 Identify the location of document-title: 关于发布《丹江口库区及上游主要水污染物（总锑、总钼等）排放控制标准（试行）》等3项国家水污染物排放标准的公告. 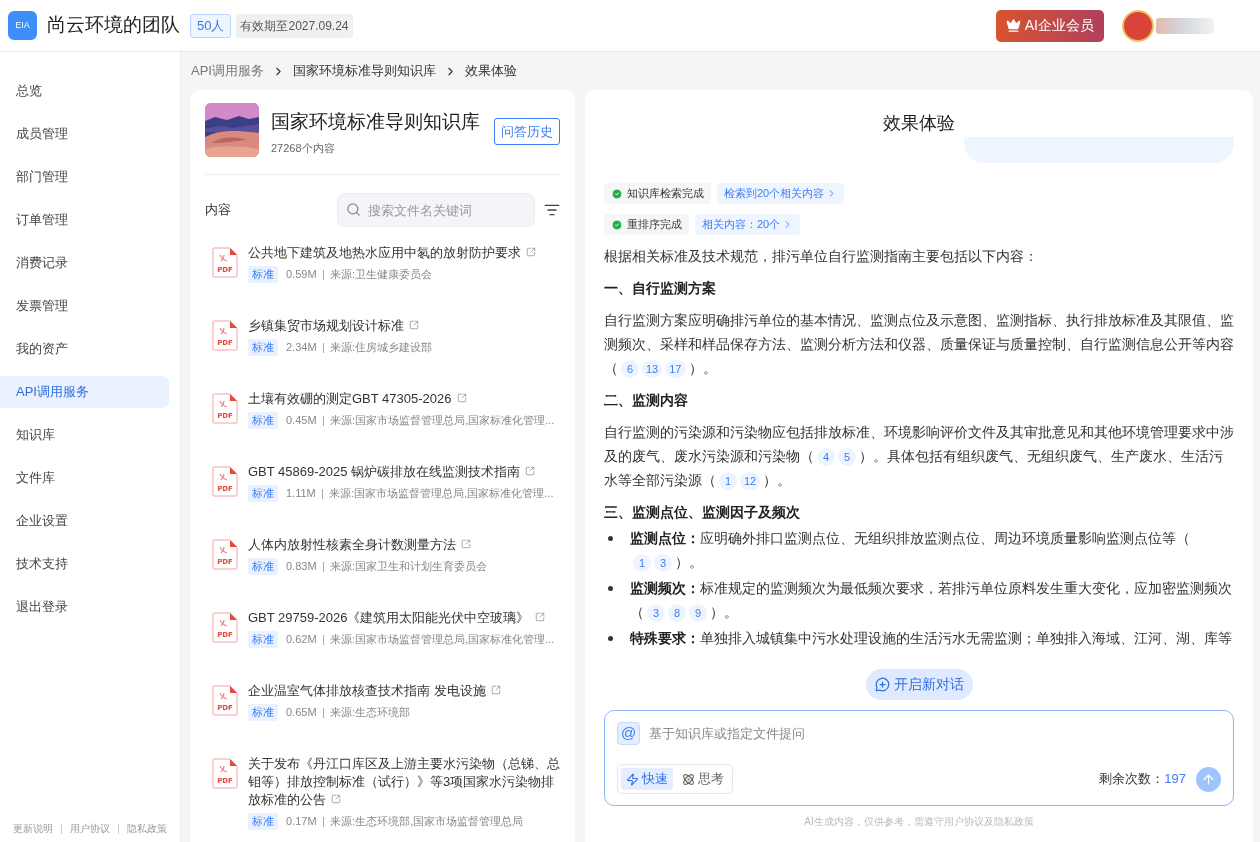
(404, 782).